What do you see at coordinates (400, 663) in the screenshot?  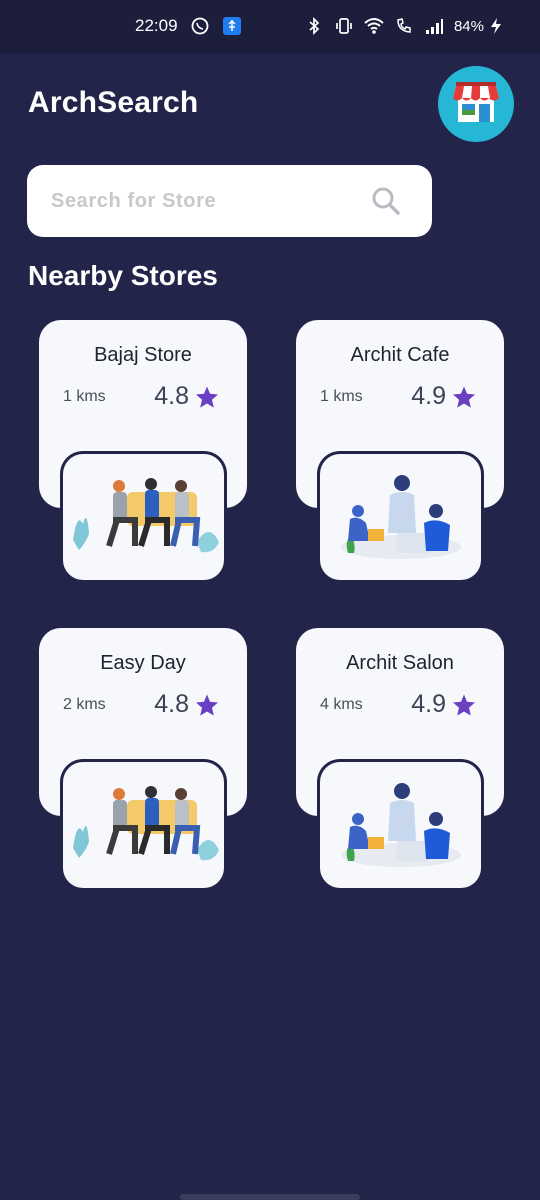 I see `store-name: Archit Salon` at bounding box center [400, 663].